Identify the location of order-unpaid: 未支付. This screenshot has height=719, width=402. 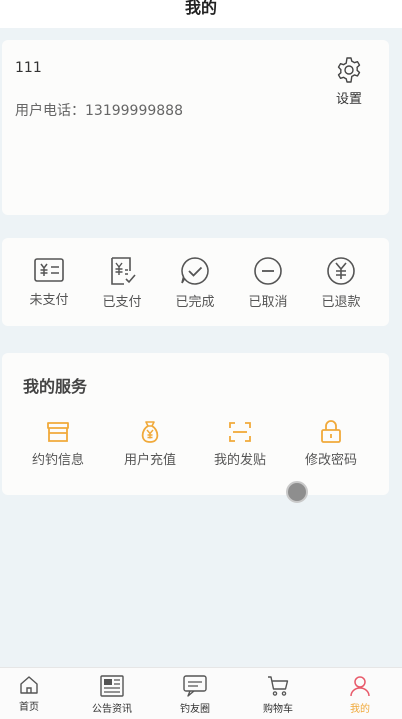
(49, 282).